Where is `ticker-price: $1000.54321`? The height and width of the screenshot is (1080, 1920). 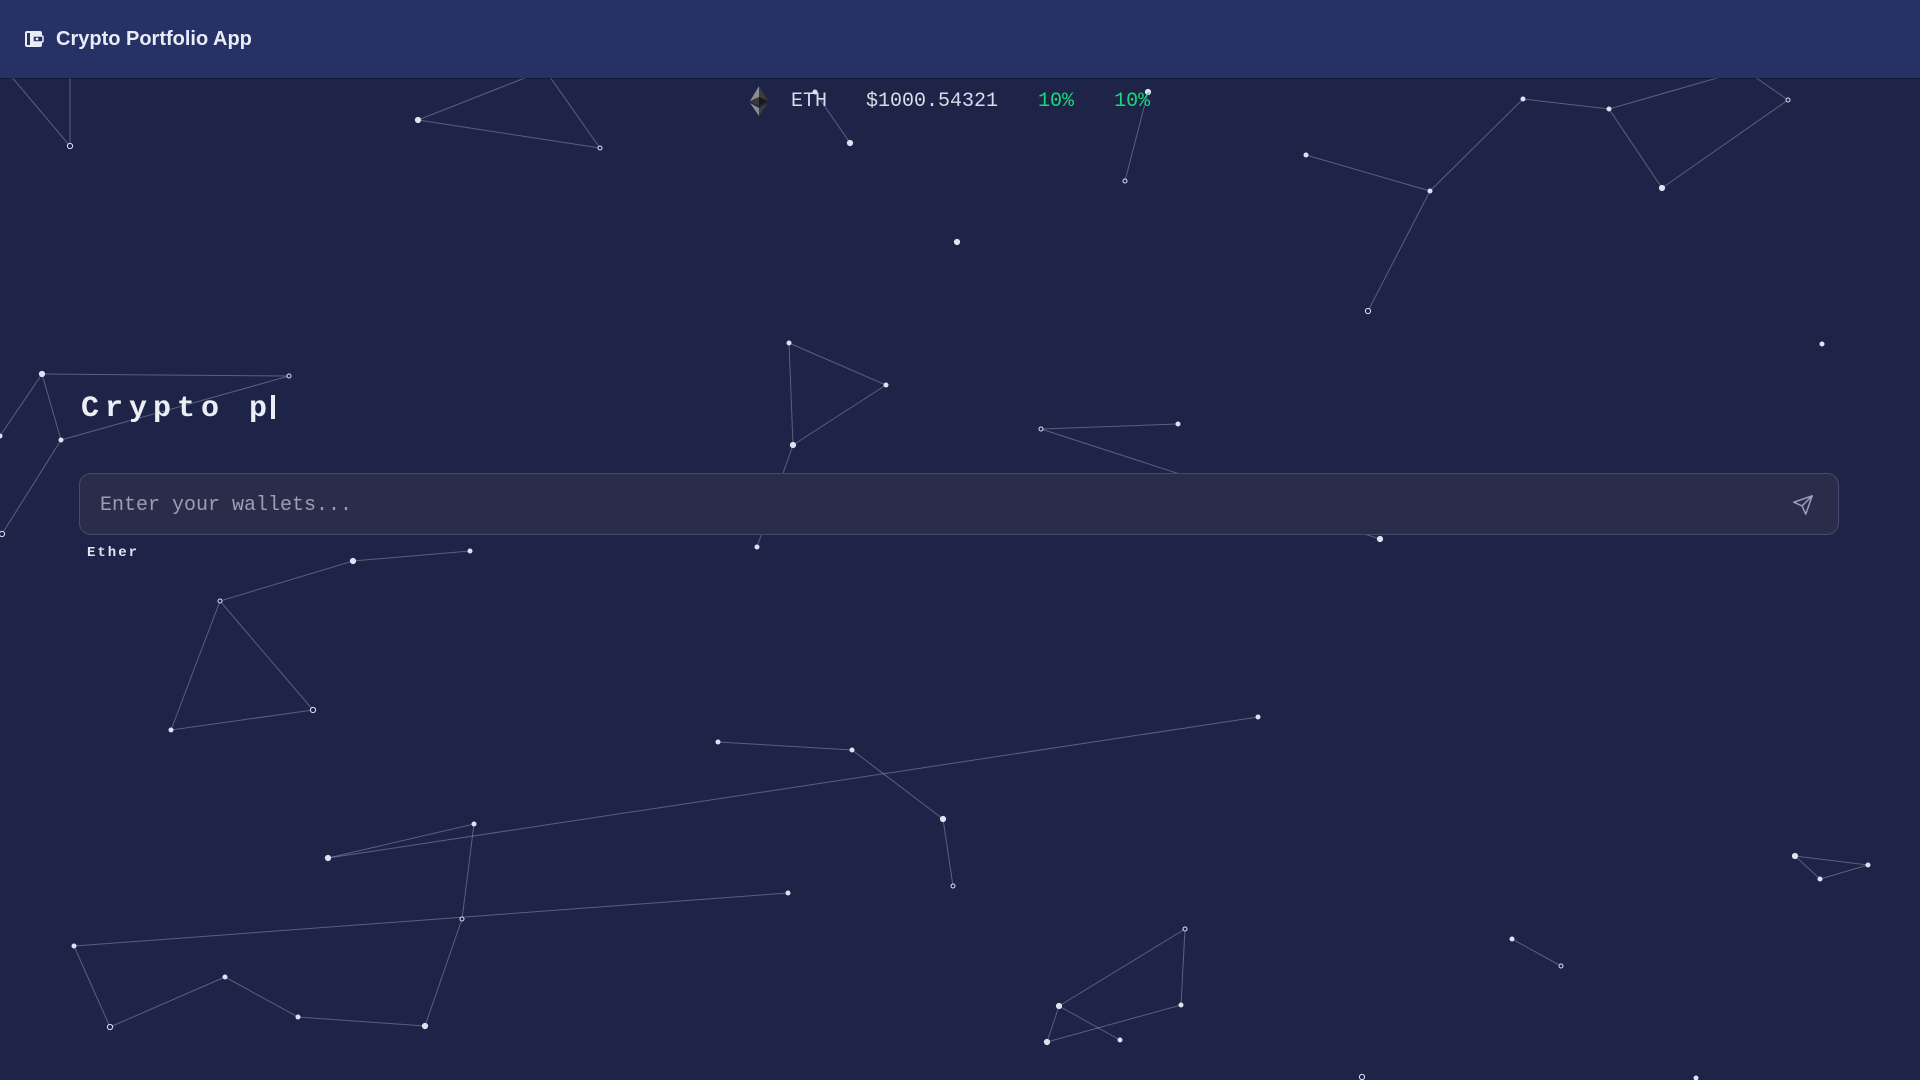
ticker-price: $1000.54321 is located at coordinates (932, 101).